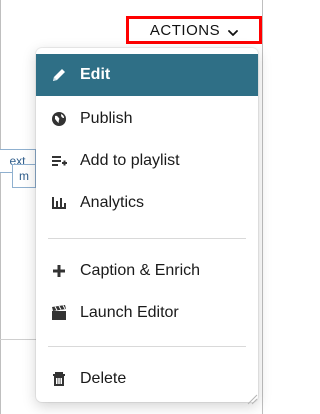 This screenshot has height=414, width=320. I want to click on trash-icon, so click(59, 379).